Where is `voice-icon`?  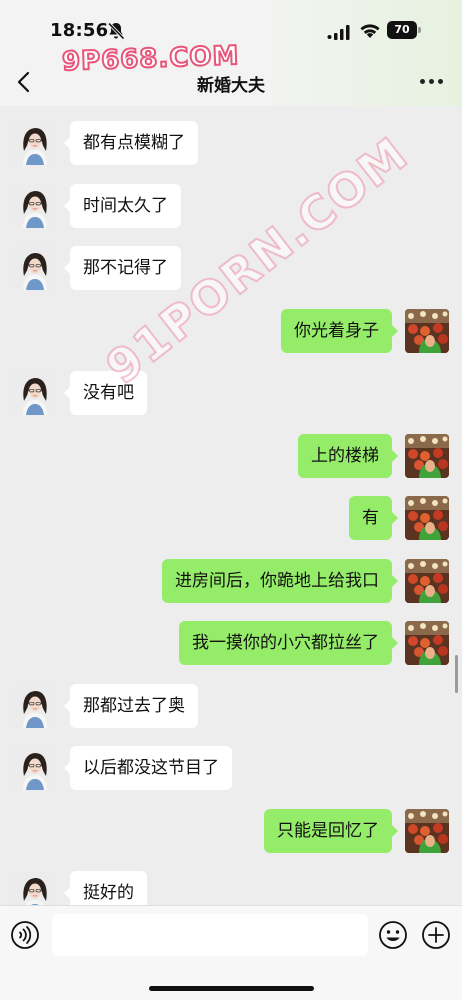
voice-icon is located at coordinates (25, 935).